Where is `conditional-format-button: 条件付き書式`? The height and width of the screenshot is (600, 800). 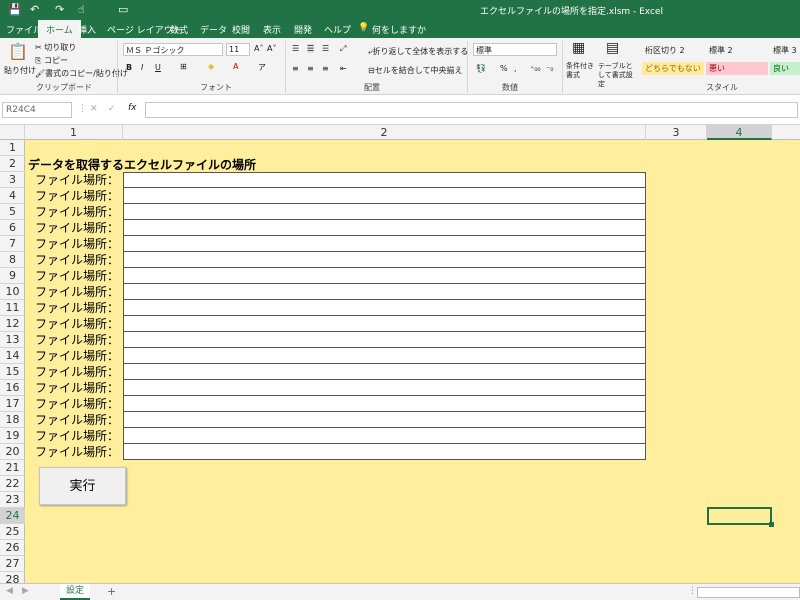
conditional-format-button: 条件付き書式 is located at coordinates (581, 71).